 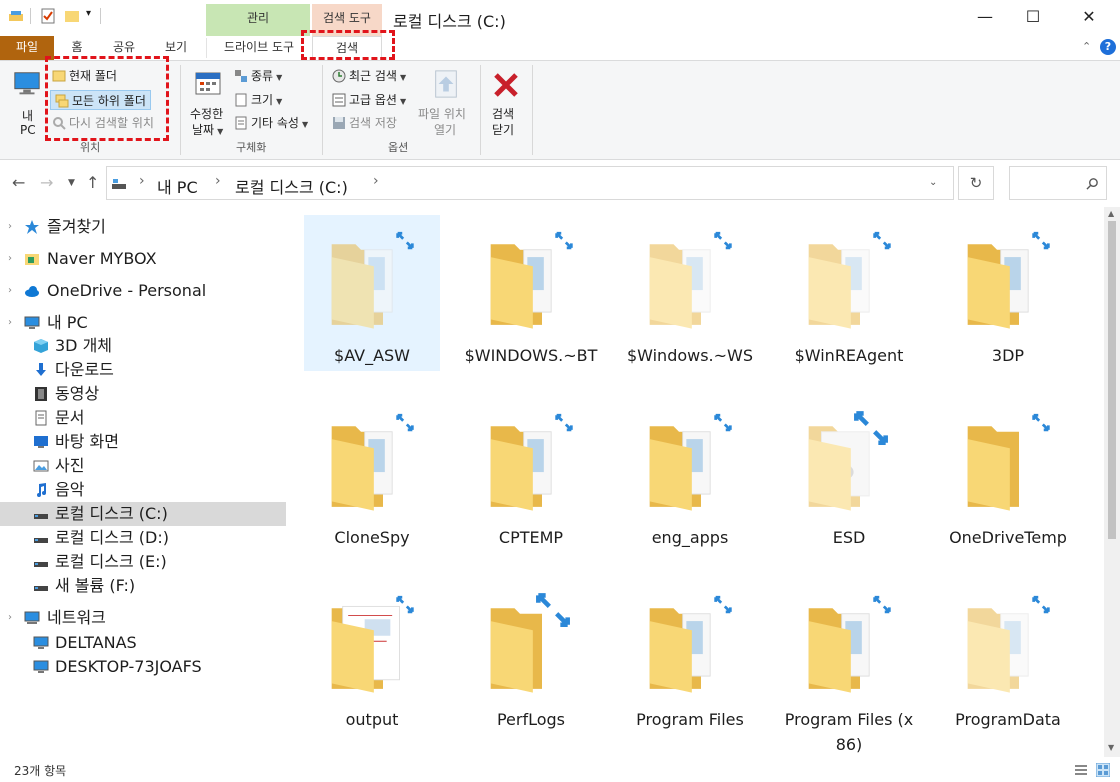 What do you see at coordinates (143, 562) in the screenshot?
I see `nav-item: 로컬 디스크 (E:)` at bounding box center [143, 562].